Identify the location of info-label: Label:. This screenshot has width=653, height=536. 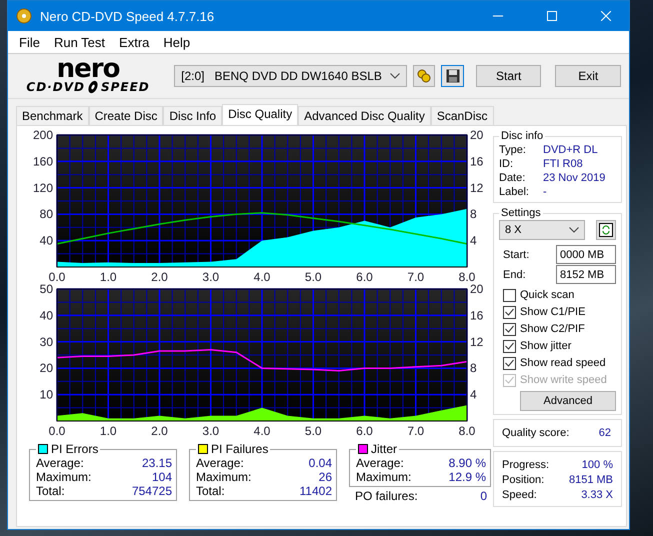
(514, 192).